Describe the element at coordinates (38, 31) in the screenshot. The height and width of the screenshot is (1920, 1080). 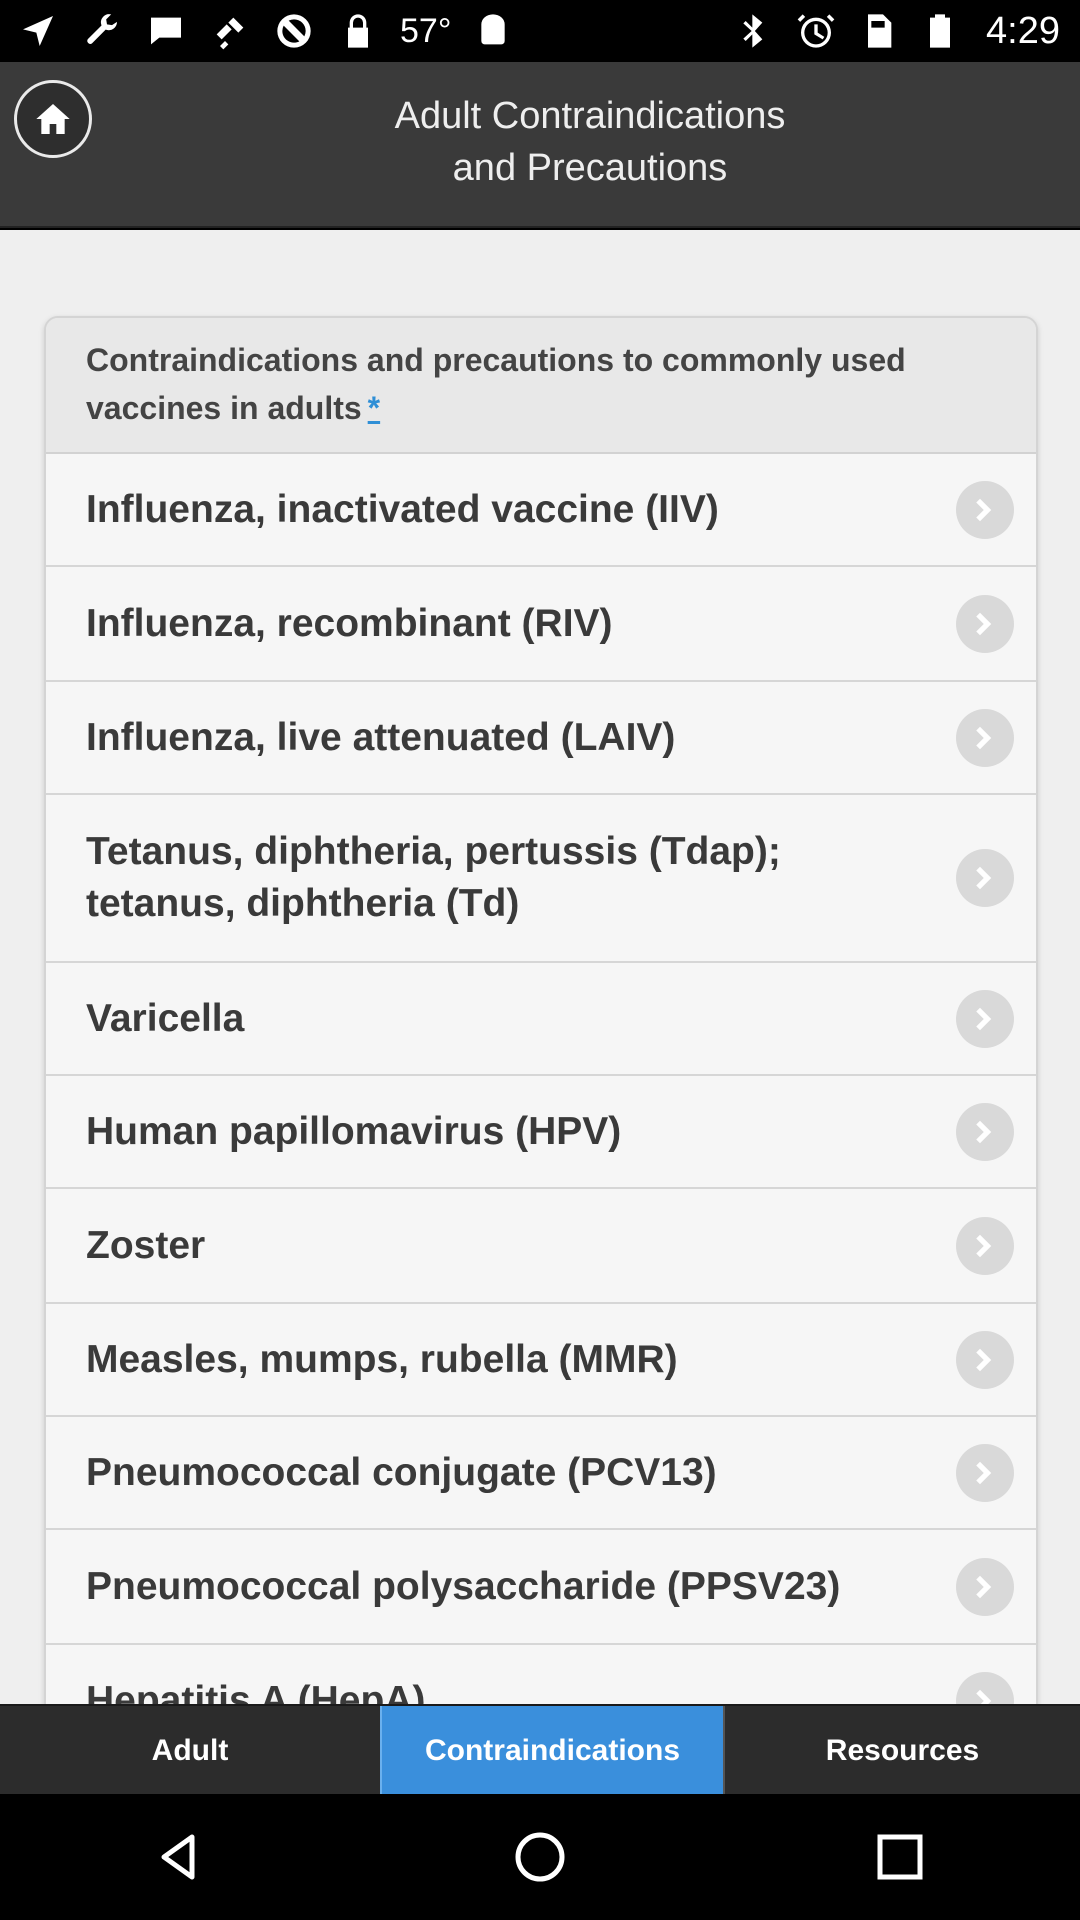
I see `navigation-icon` at that location.